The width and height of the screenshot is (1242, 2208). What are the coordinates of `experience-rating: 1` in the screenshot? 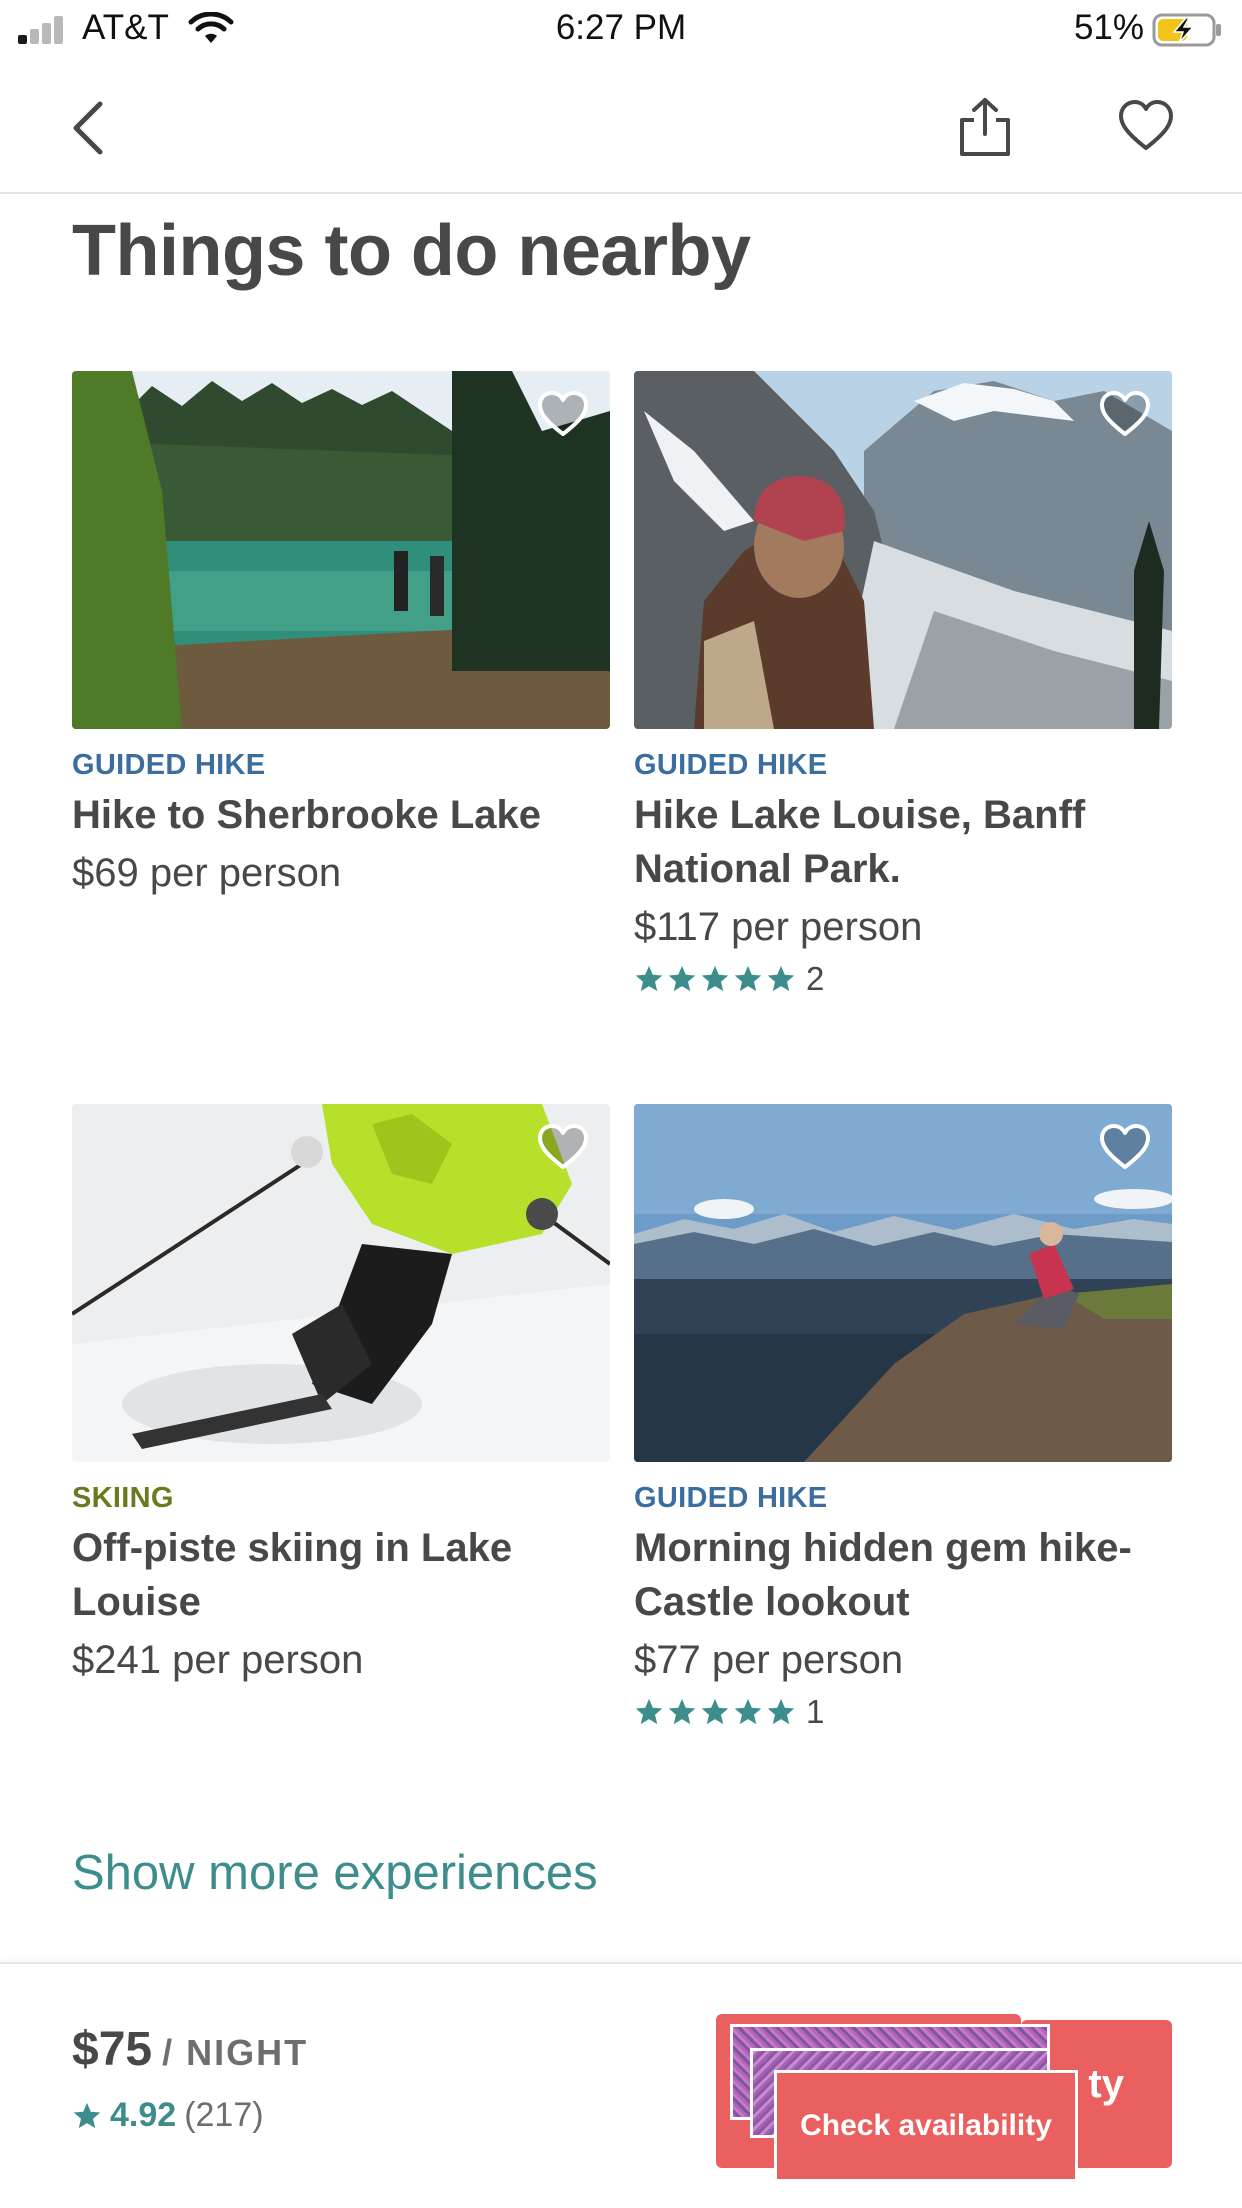 It's located at (903, 1712).